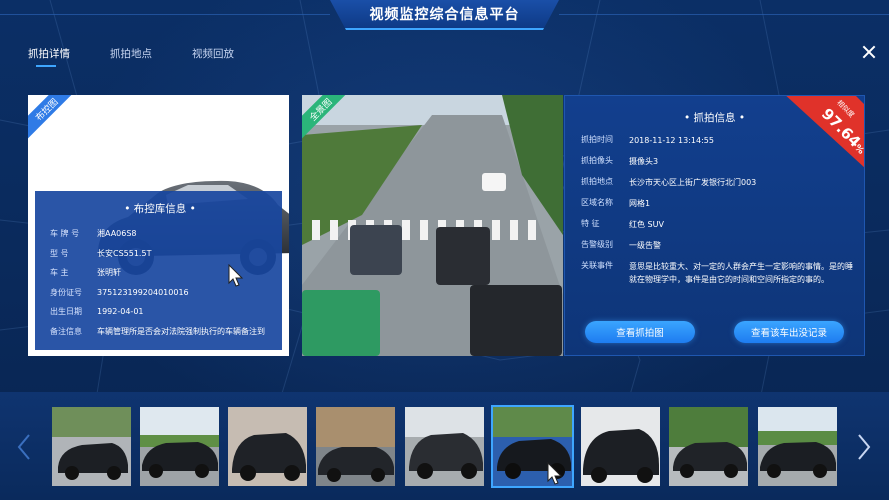 Image resolution: width=889 pixels, height=500 pixels. I want to click on title-plate: 视频监控综合信息平台, so click(444, 15).